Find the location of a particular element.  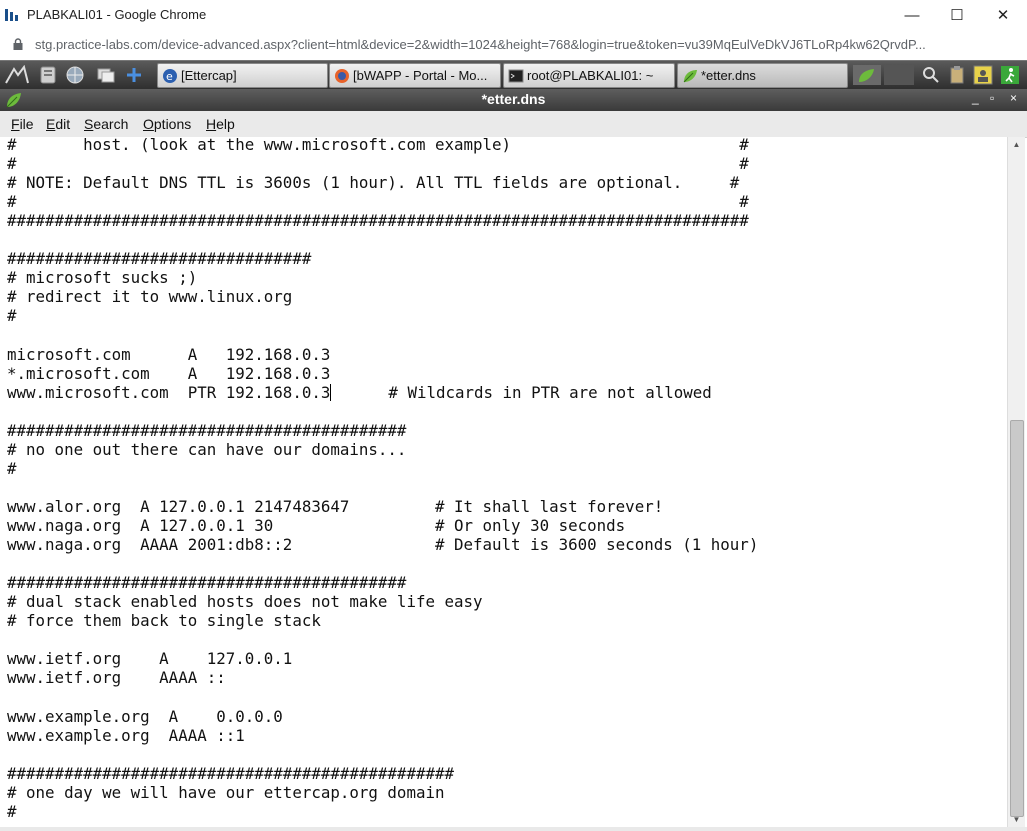

editor-line: # redirect it to www.linux.org is located at coordinates (150, 297).